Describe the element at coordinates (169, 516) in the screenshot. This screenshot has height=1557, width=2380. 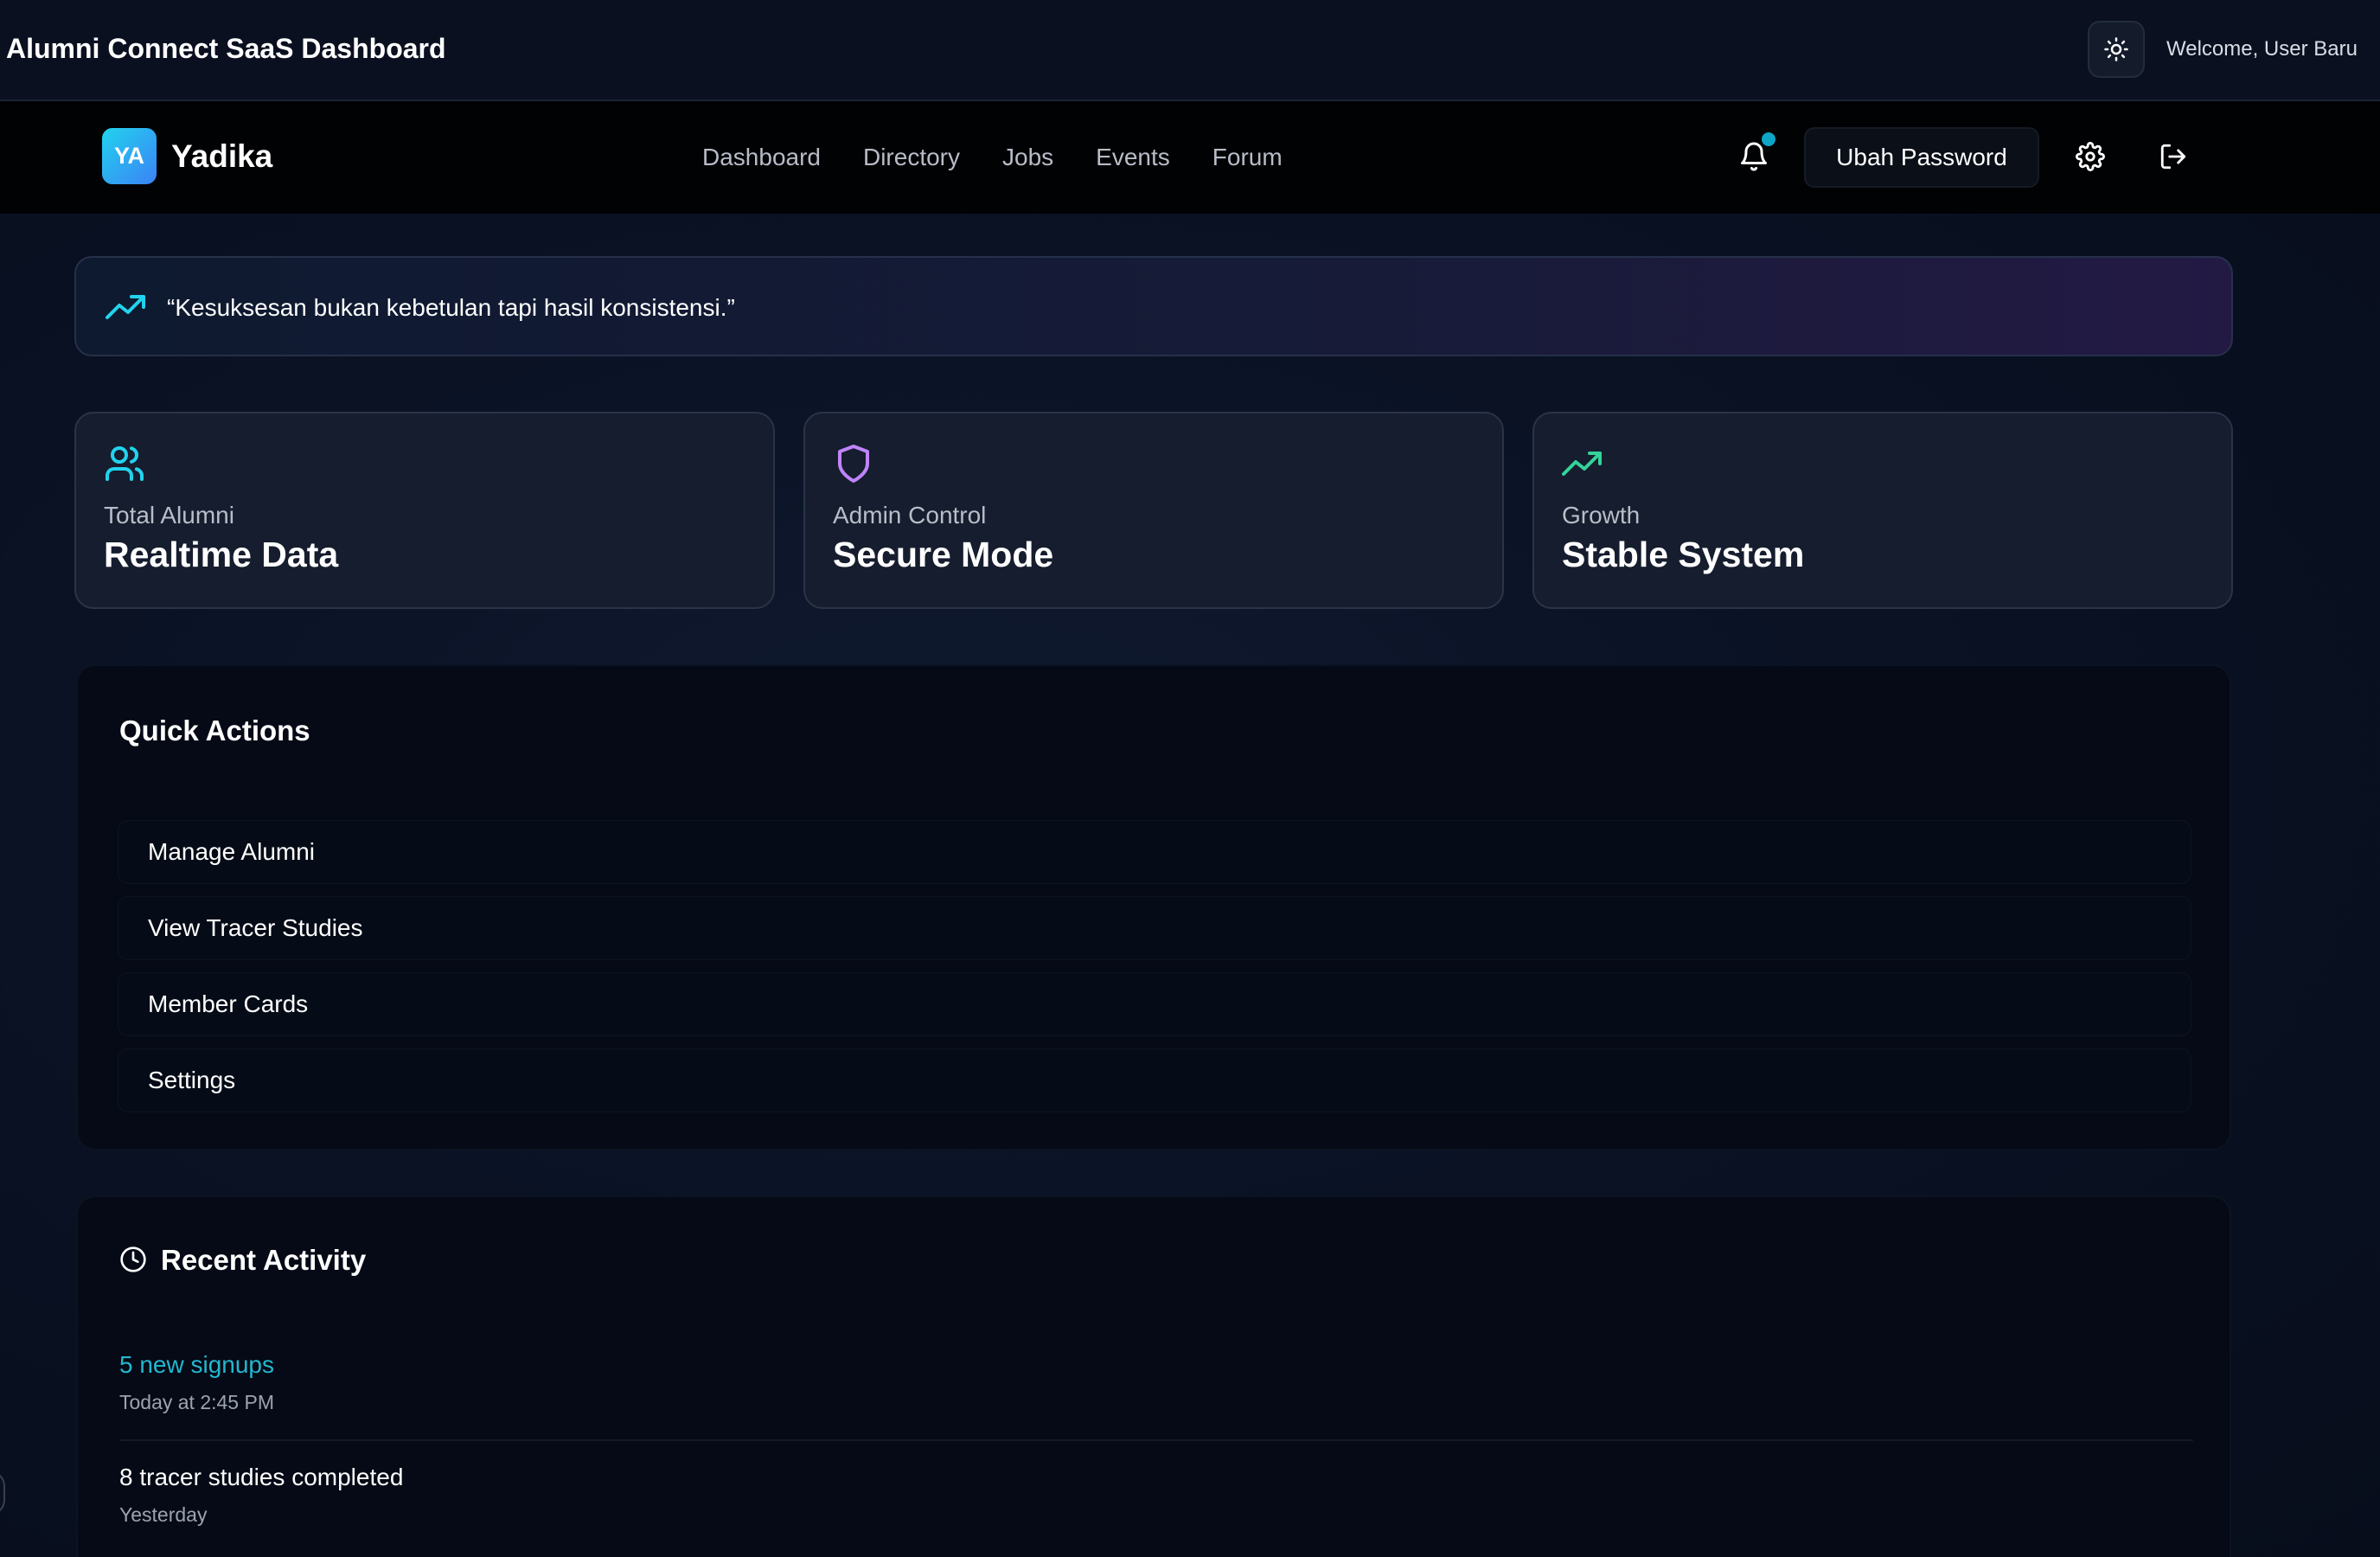
I see `stat-label: Total Alumni` at that location.